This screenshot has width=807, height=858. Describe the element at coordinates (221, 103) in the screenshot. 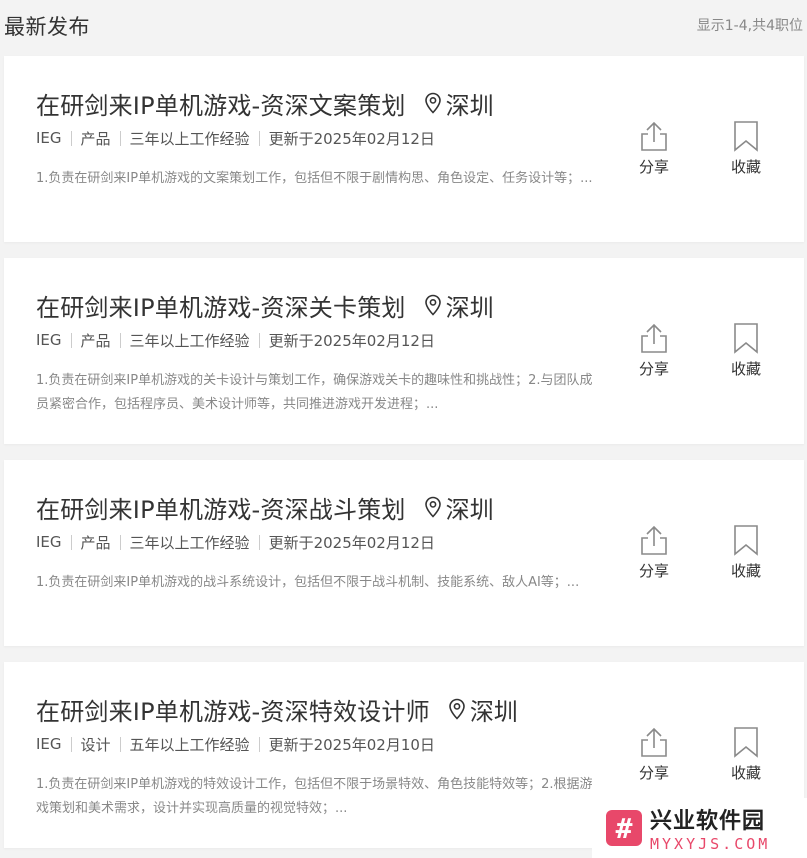

I see `job-title: 在研剑来IP单机游戏-资深文案策划` at that location.